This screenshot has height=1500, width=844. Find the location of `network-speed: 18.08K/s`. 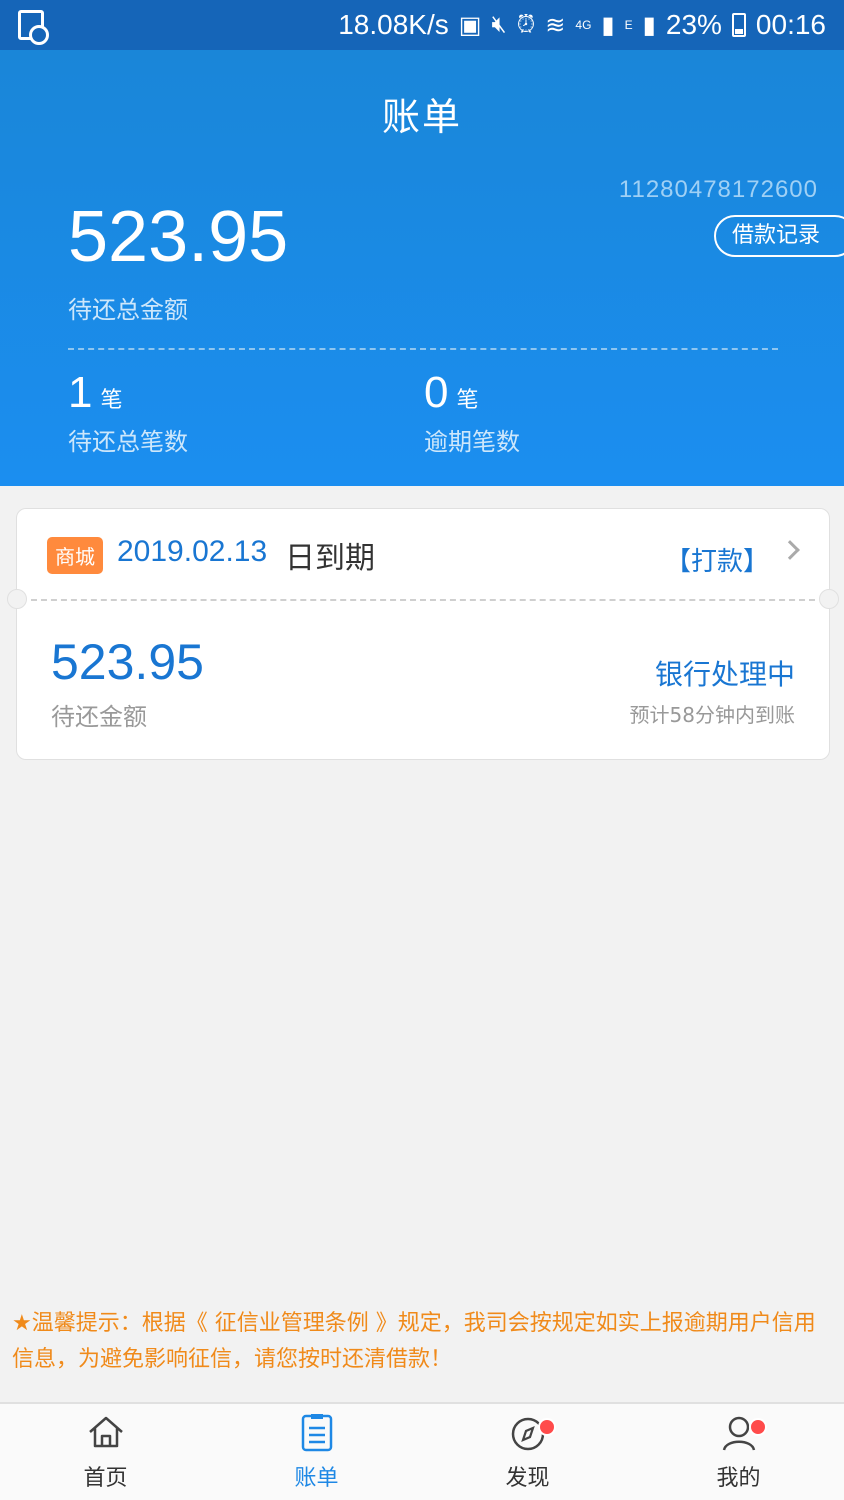

network-speed: 18.08K/s is located at coordinates (393, 24).